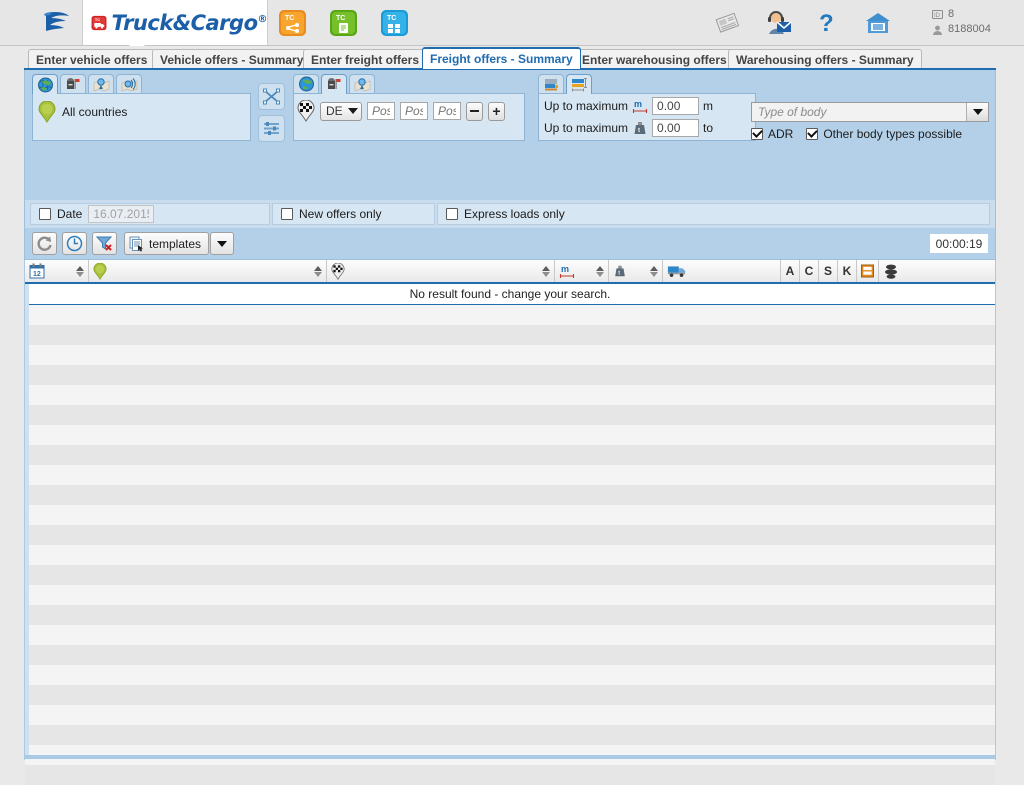 The width and height of the screenshot is (1024, 785). I want to click on weight-icon: t, so click(620, 271).